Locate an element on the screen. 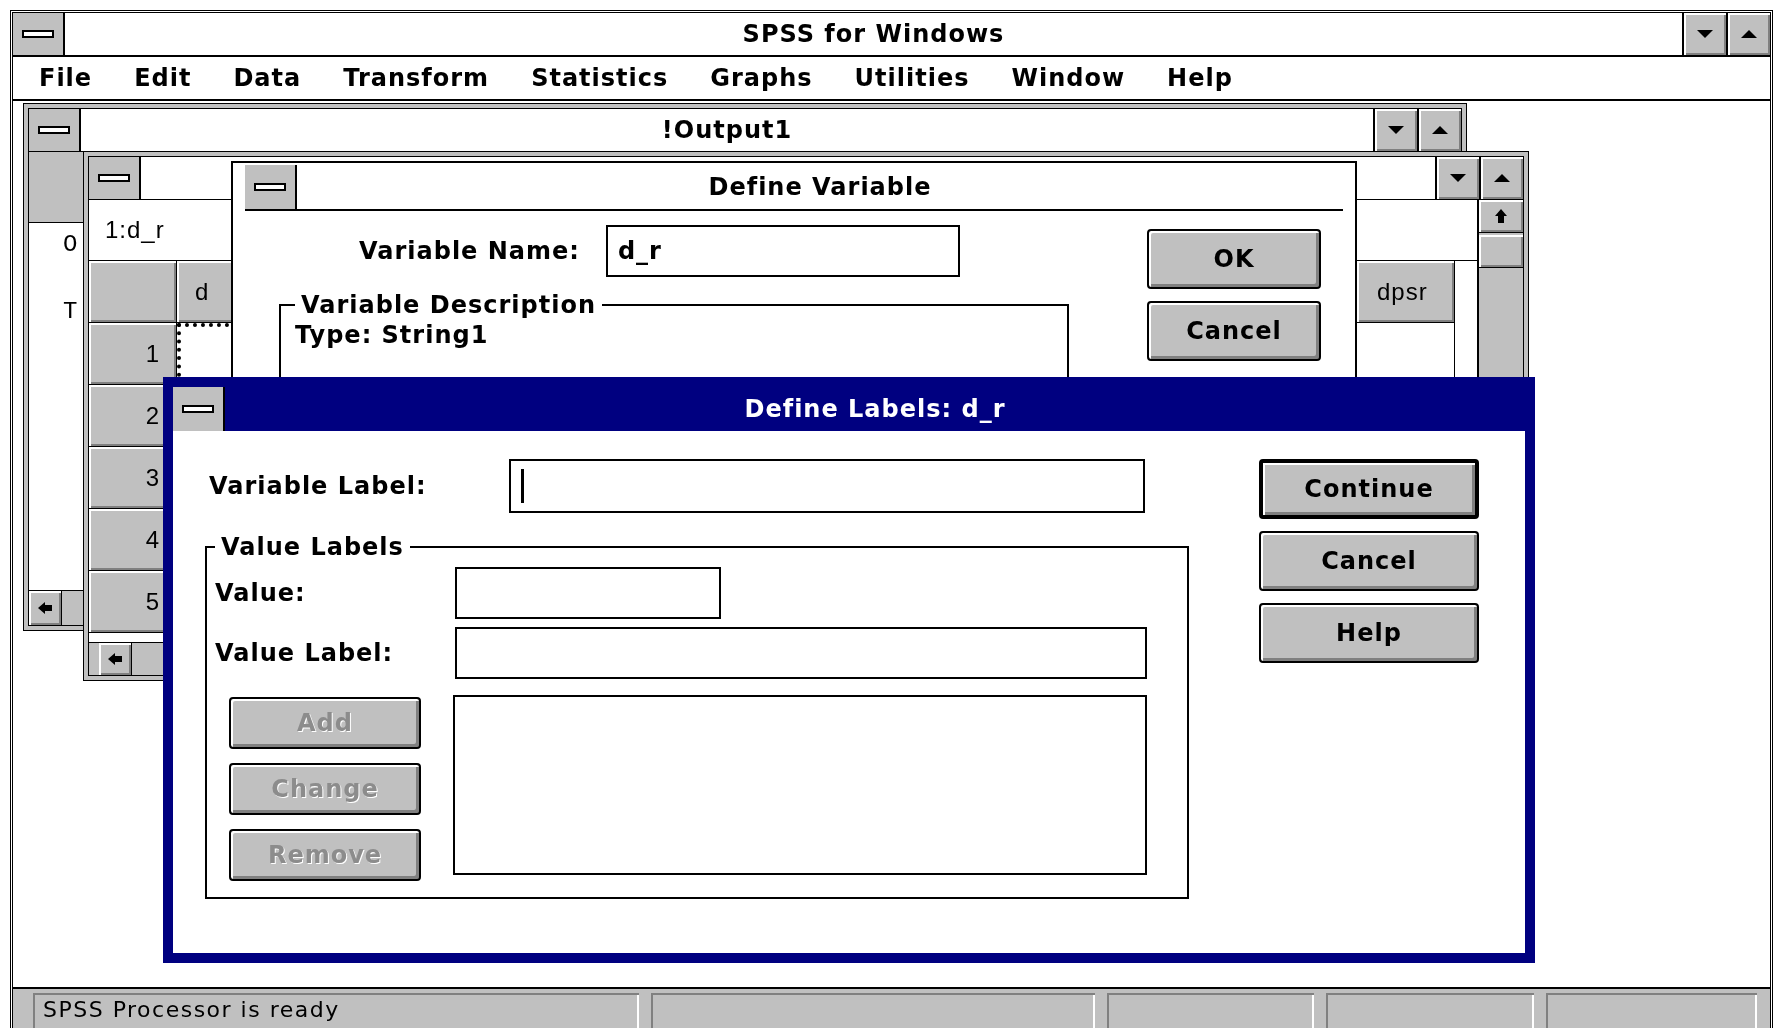  up-arrow-icon is located at coordinates (1501, 216).